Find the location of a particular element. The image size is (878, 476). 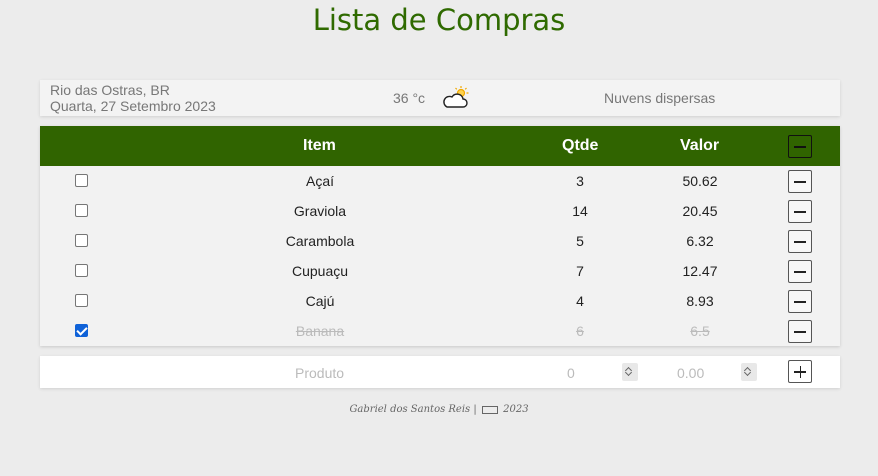

row-qty: 5 is located at coordinates (580, 241).